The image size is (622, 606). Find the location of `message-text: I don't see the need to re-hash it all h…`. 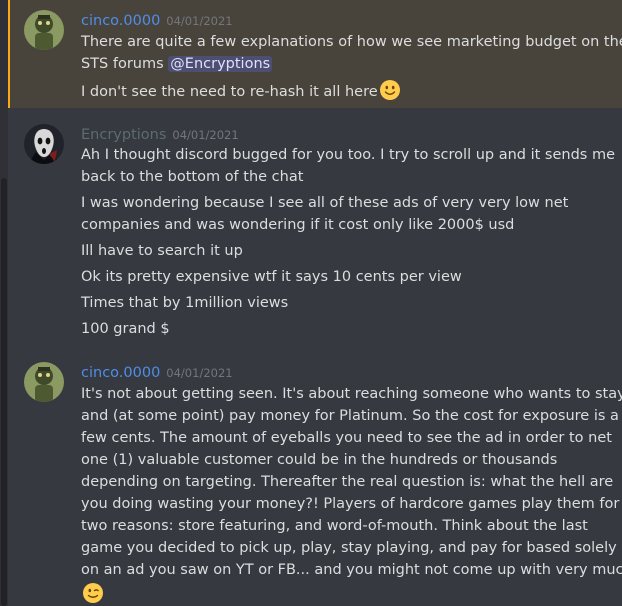

message-text: I don't see the need to re-hash it all h… is located at coordinates (346, 91).